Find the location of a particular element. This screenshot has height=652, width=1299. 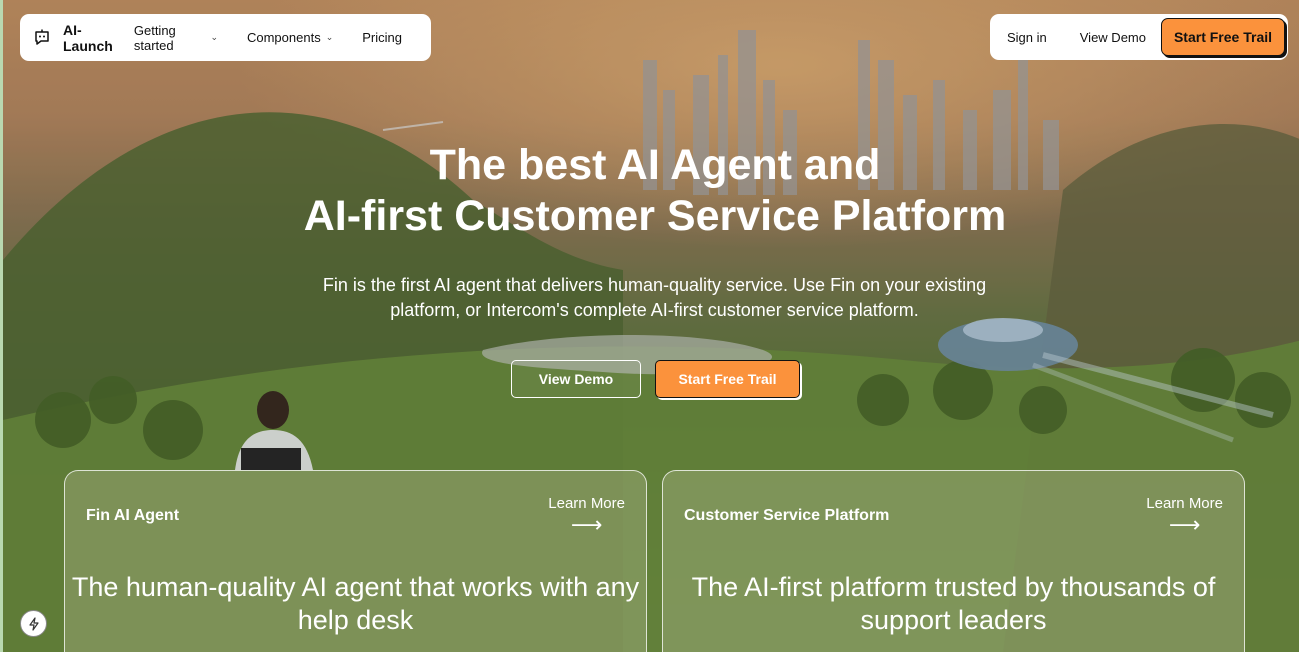

auth-nav: Sign in View Demo Start Free Trail is located at coordinates (1139, 37).